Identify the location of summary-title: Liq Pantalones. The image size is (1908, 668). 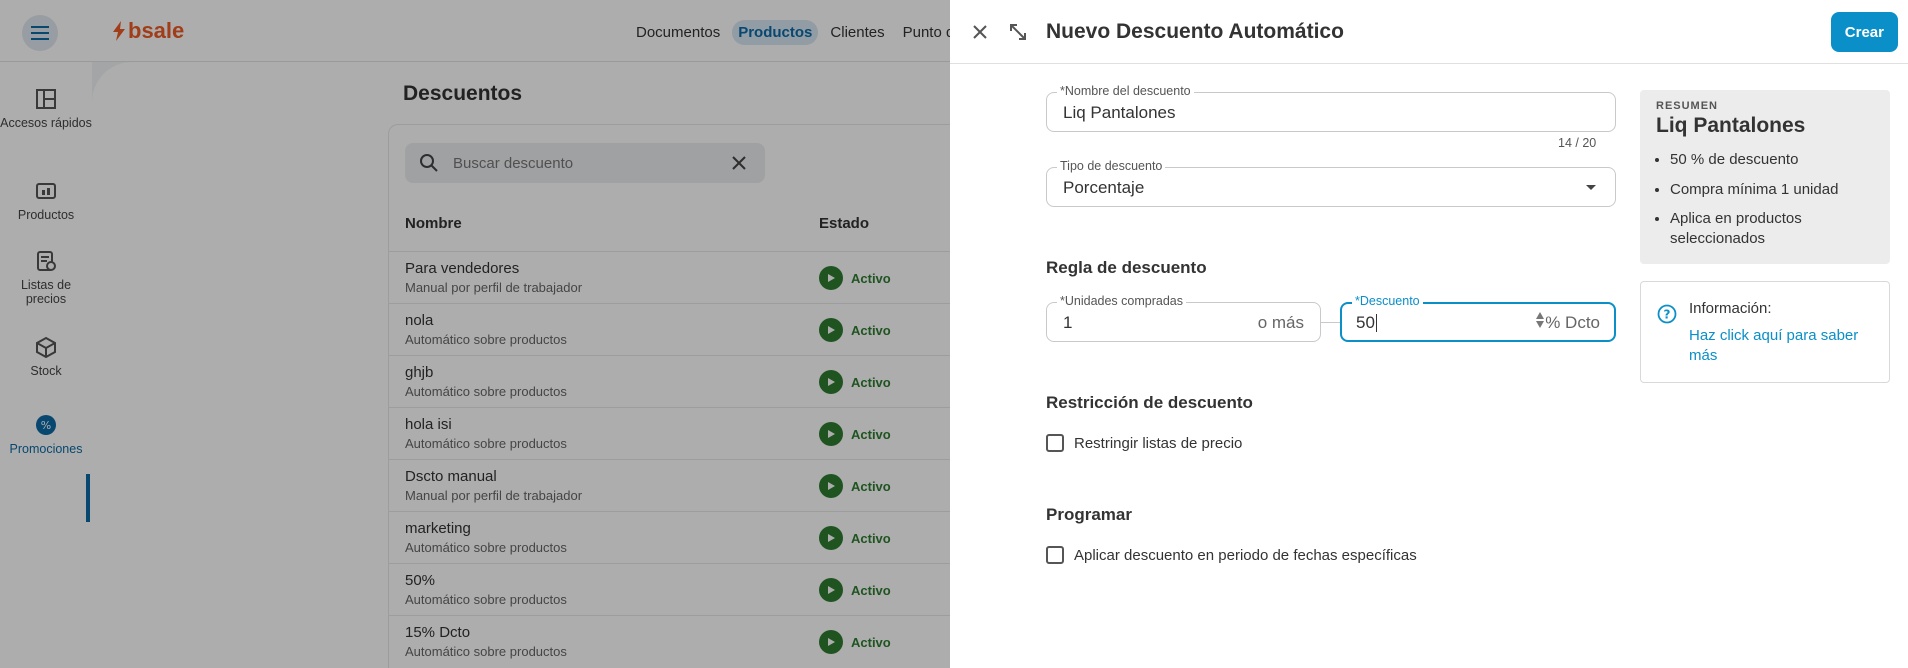
(1731, 125).